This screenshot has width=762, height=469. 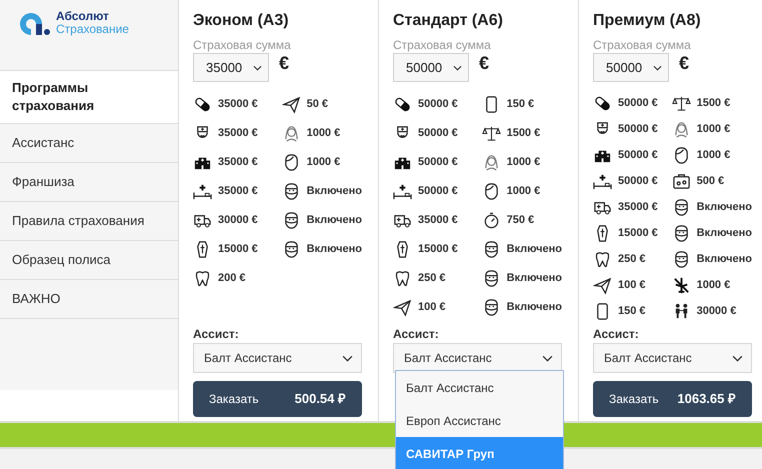 I want to click on order-button: Заказать 500.54 ₽, so click(x=277, y=399).